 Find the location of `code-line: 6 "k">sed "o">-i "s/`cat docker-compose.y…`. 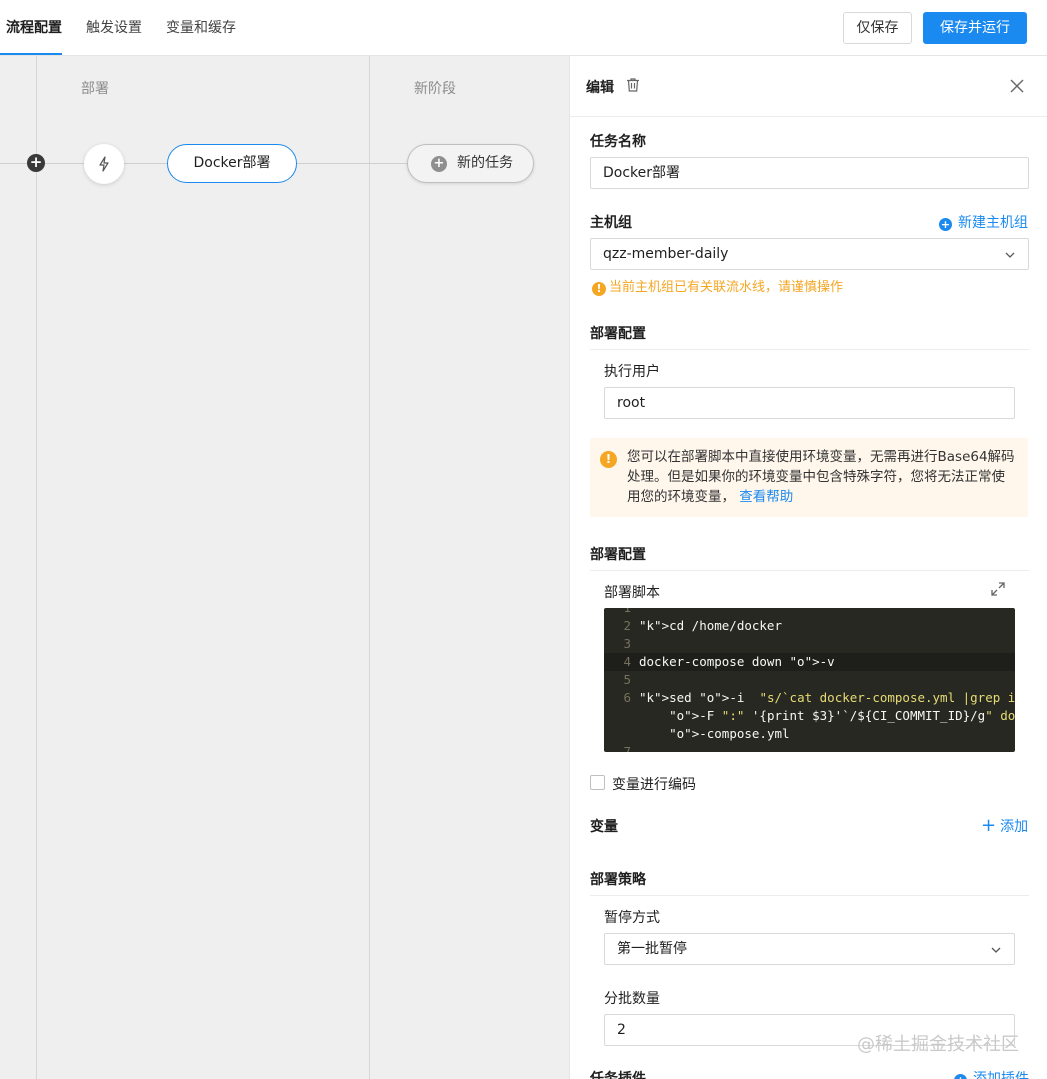

code-line: 6 "k">sed "o">-i "s/`cat docker-compose.y… is located at coordinates (819, 697).